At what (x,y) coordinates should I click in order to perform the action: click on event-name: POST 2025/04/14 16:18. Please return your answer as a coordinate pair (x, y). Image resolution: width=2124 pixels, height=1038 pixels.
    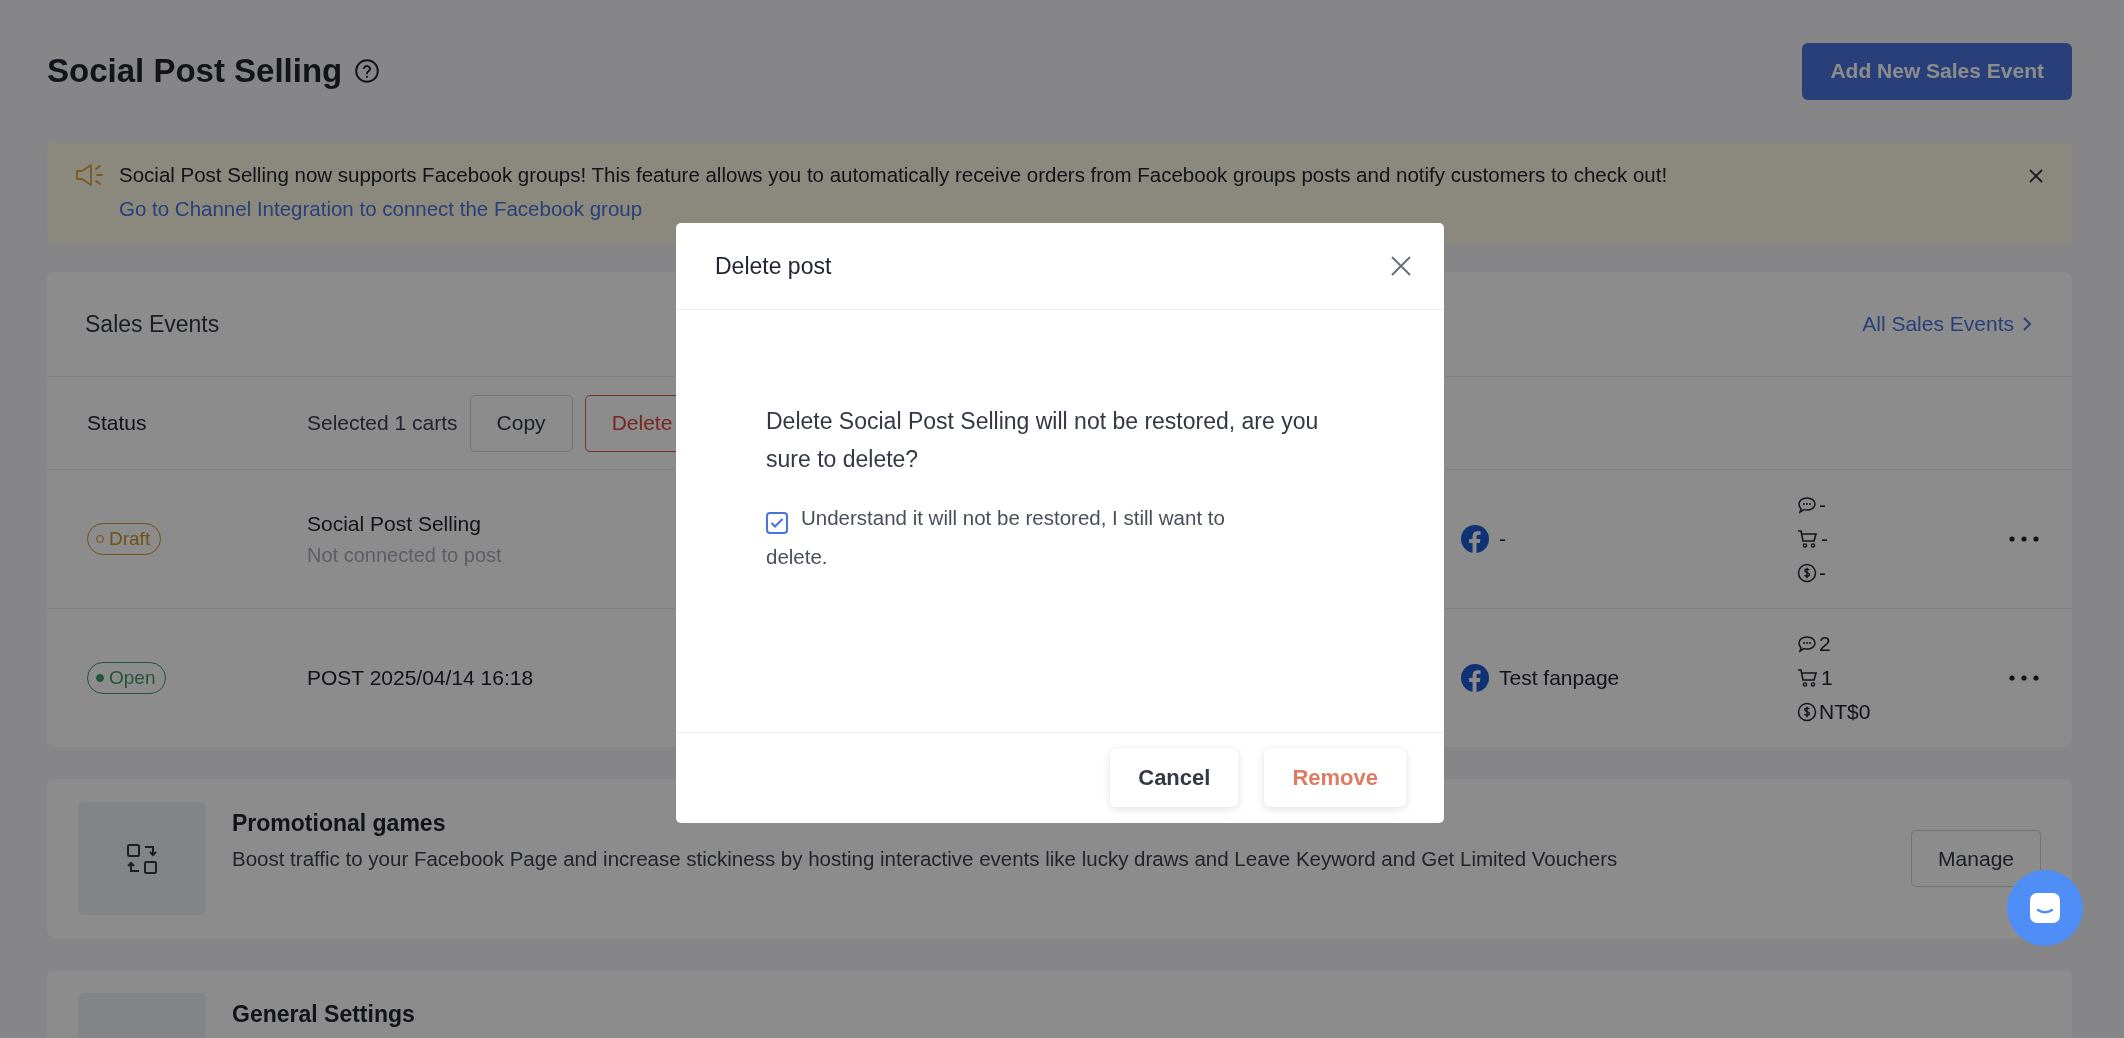
    Looking at the image, I should click on (420, 678).